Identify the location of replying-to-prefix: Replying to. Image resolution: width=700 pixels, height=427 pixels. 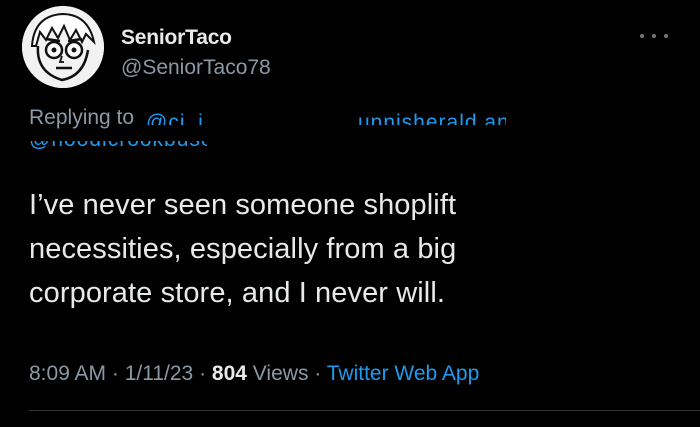
(82, 117).